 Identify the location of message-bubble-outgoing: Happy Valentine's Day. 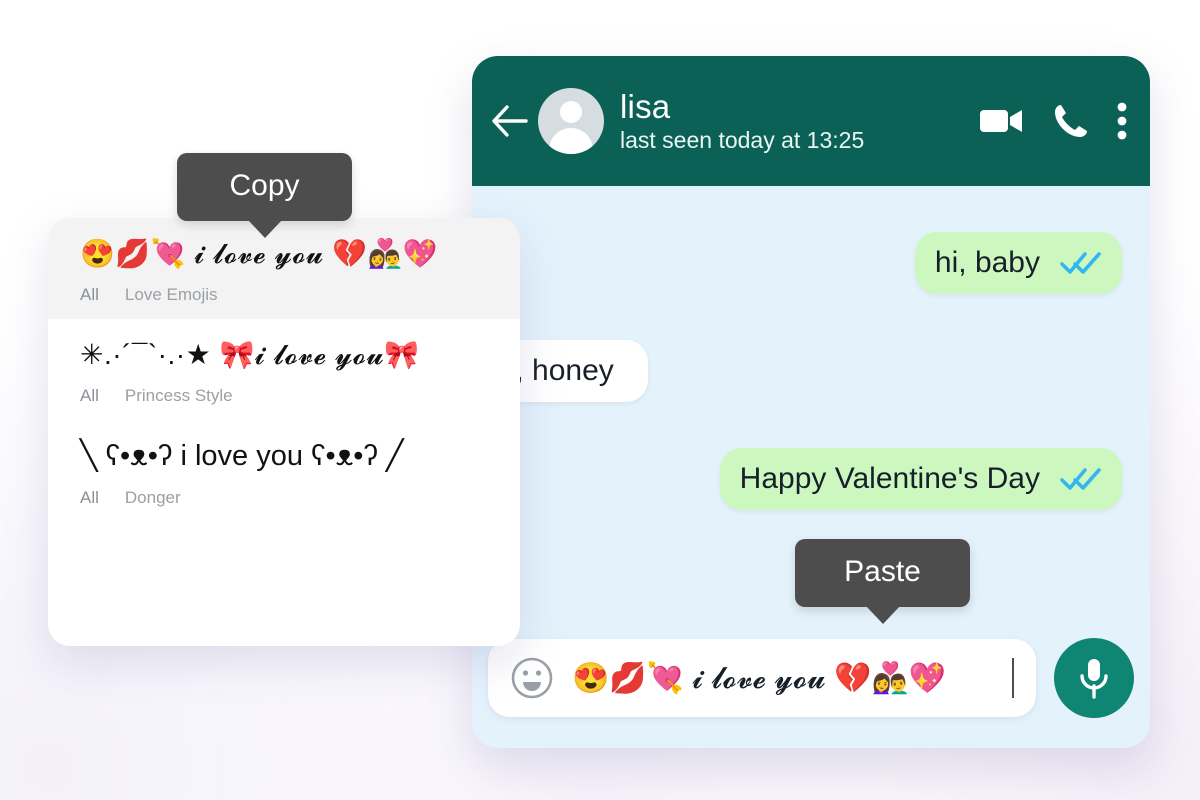
(920, 479).